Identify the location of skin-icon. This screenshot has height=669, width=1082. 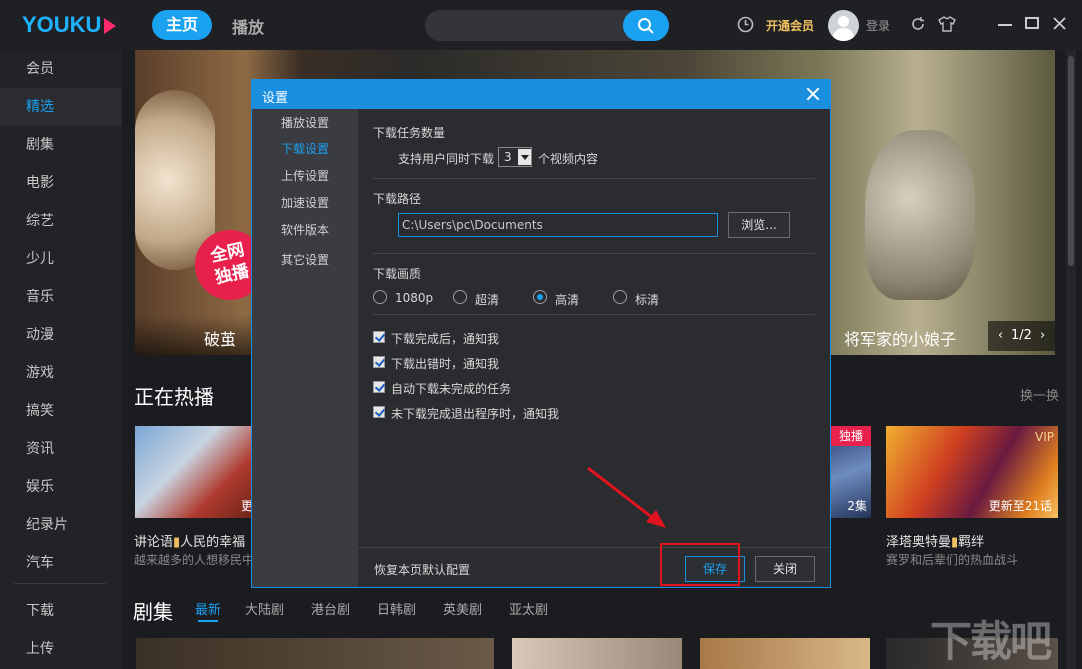
(947, 24).